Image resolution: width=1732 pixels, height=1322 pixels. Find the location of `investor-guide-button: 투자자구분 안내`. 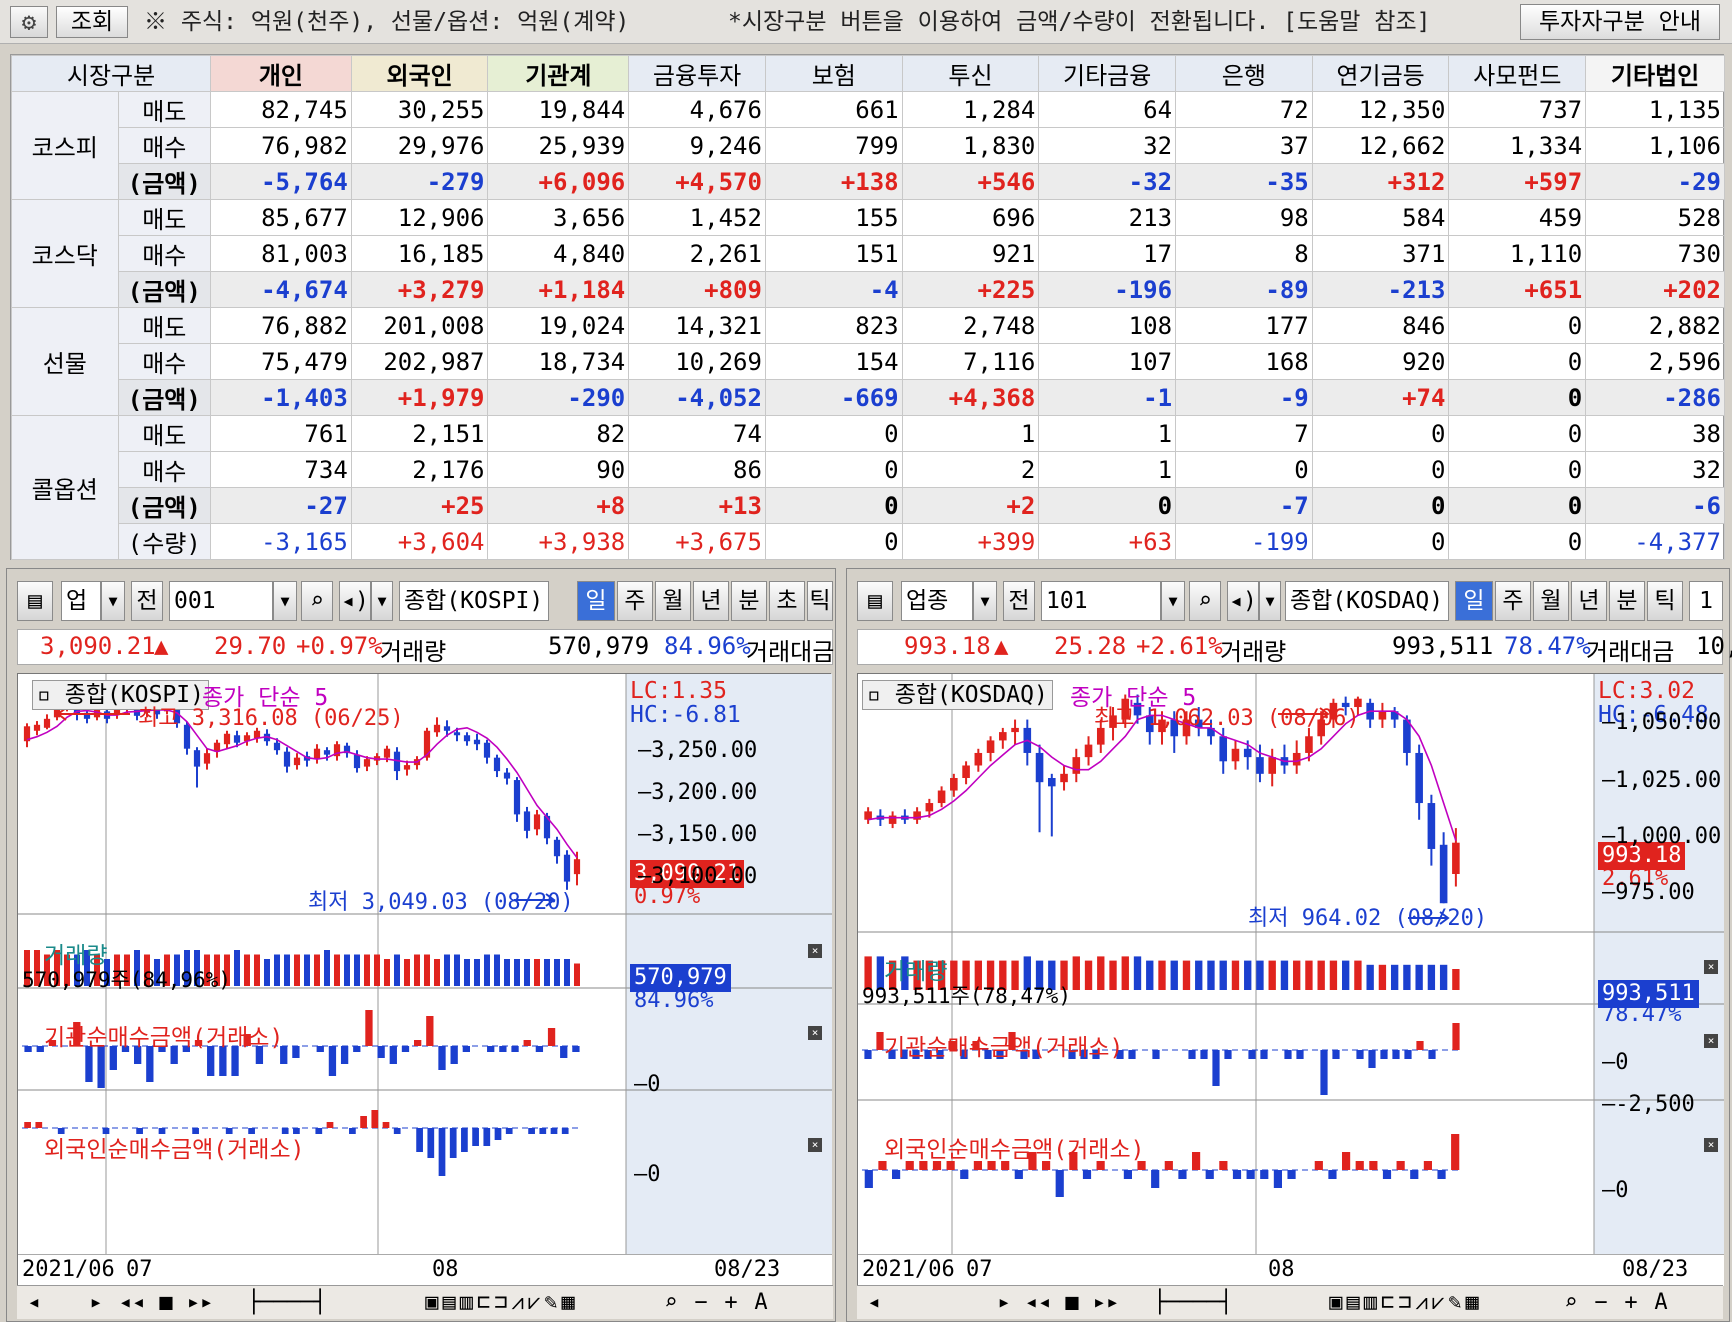

investor-guide-button: 투자자구분 안내 is located at coordinates (1620, 22).